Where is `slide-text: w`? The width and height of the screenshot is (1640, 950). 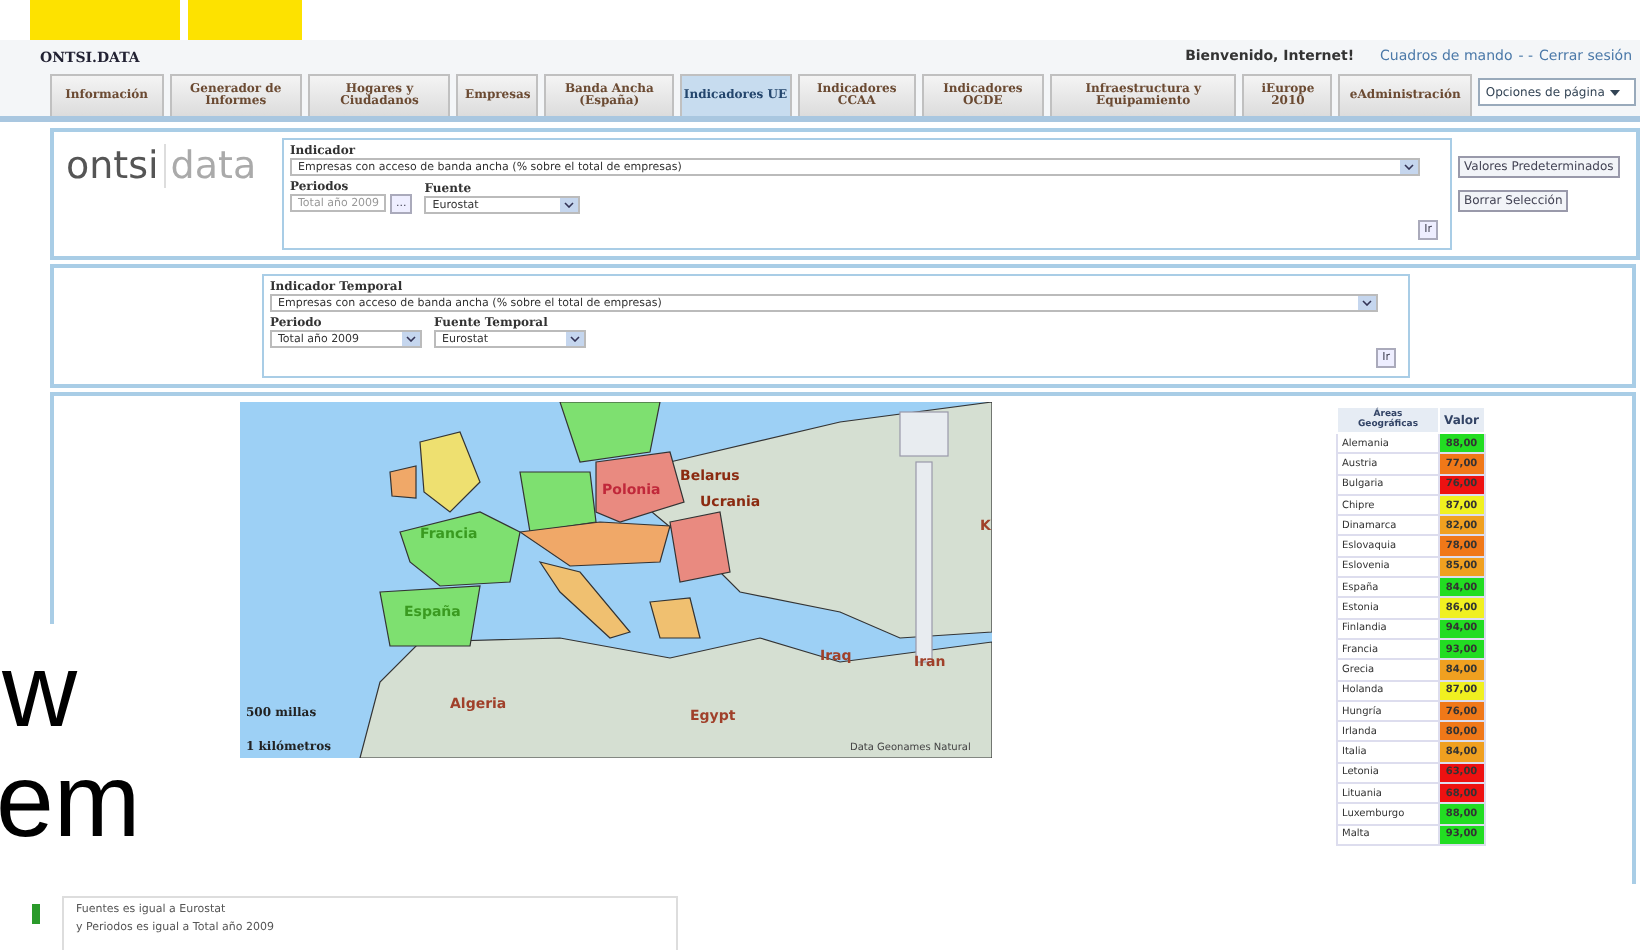 slide-text: w is located at coordinates (40, 692).